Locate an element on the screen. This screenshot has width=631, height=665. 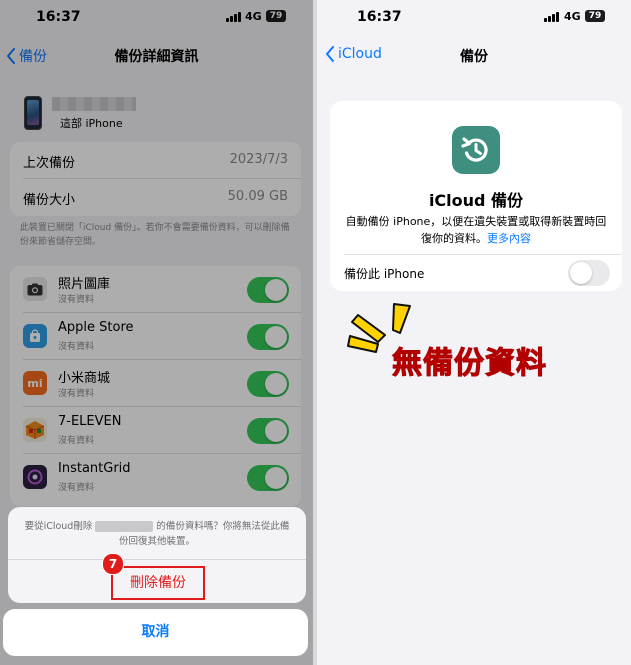
cancel-button: 取消 is located at coordinates (155, 632).